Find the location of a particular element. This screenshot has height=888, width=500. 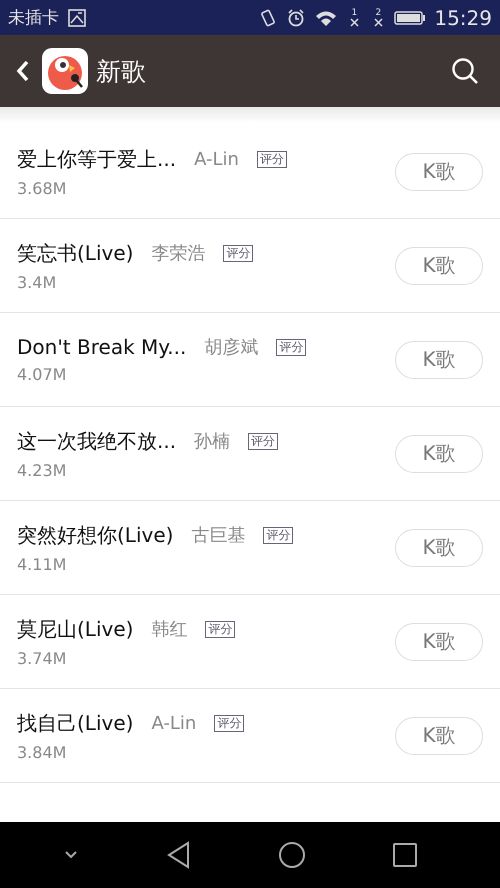

alarm-icon is located at coordinates (296, 18).